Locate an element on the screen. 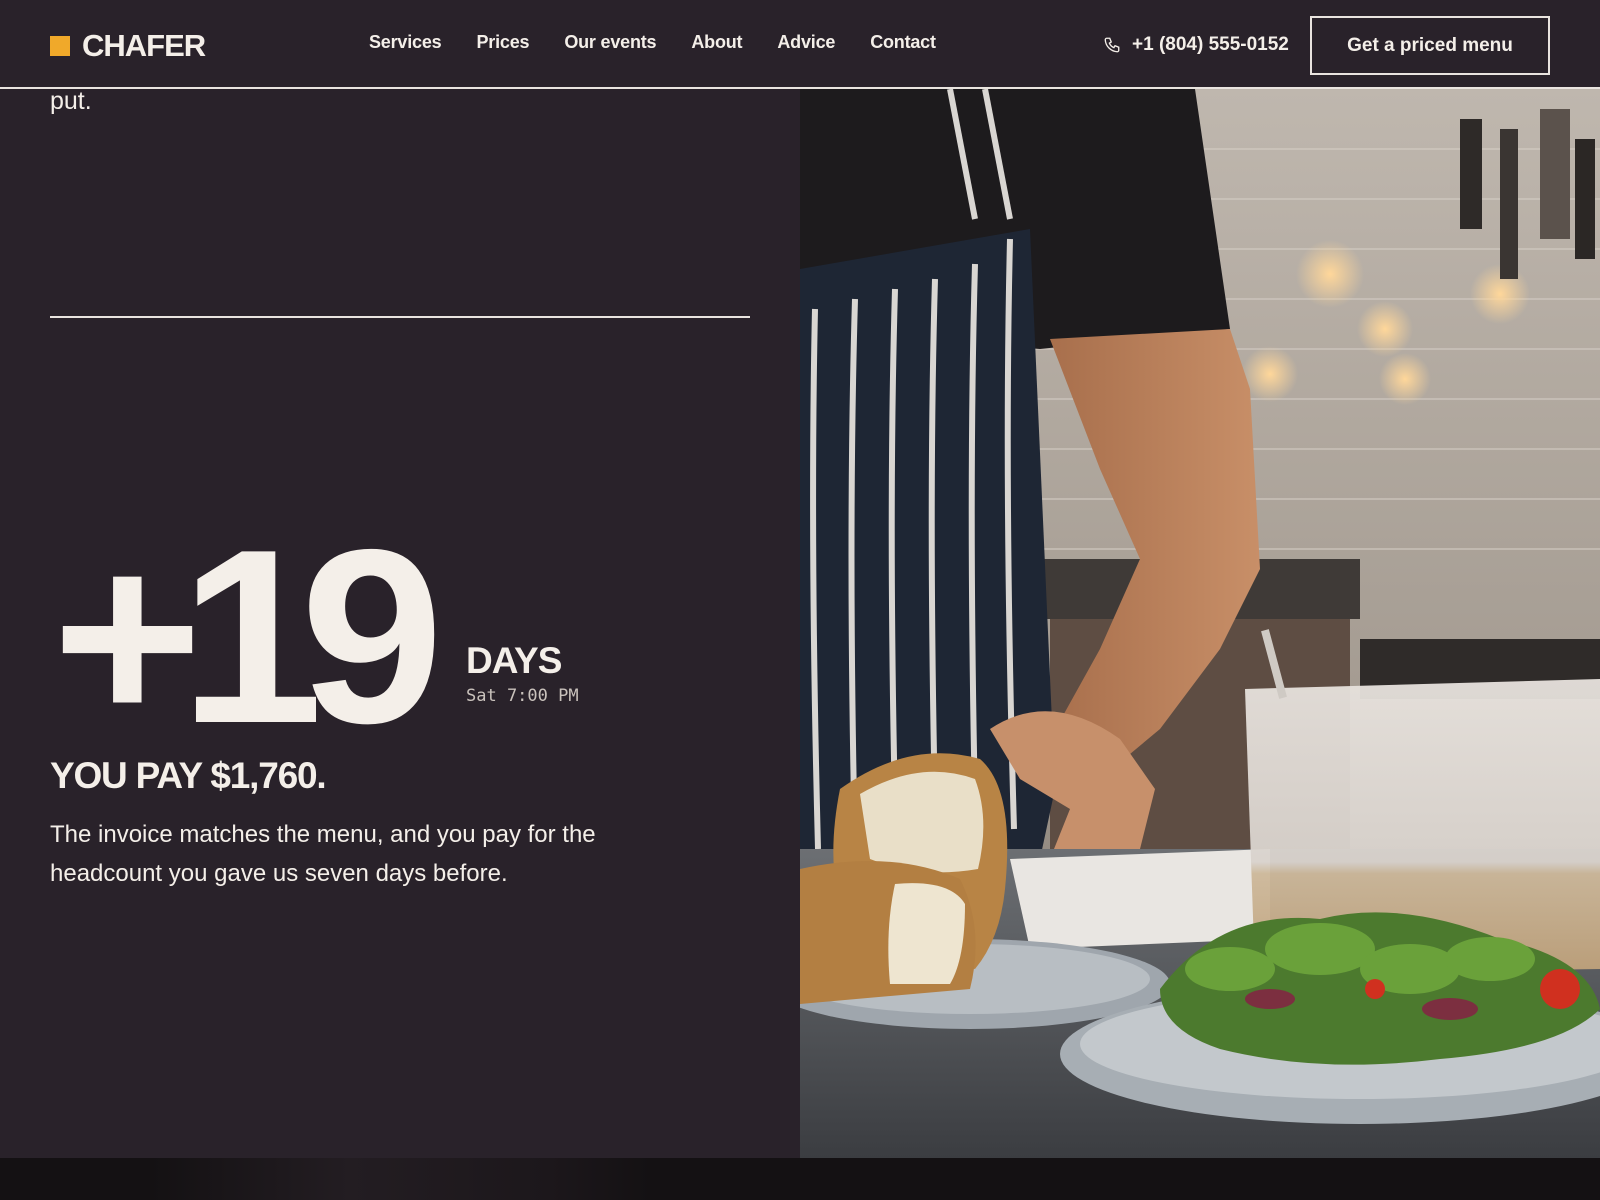 The image size is (1600, 1200). brand-logo: CHAFER is located at coordinates (128, 46).